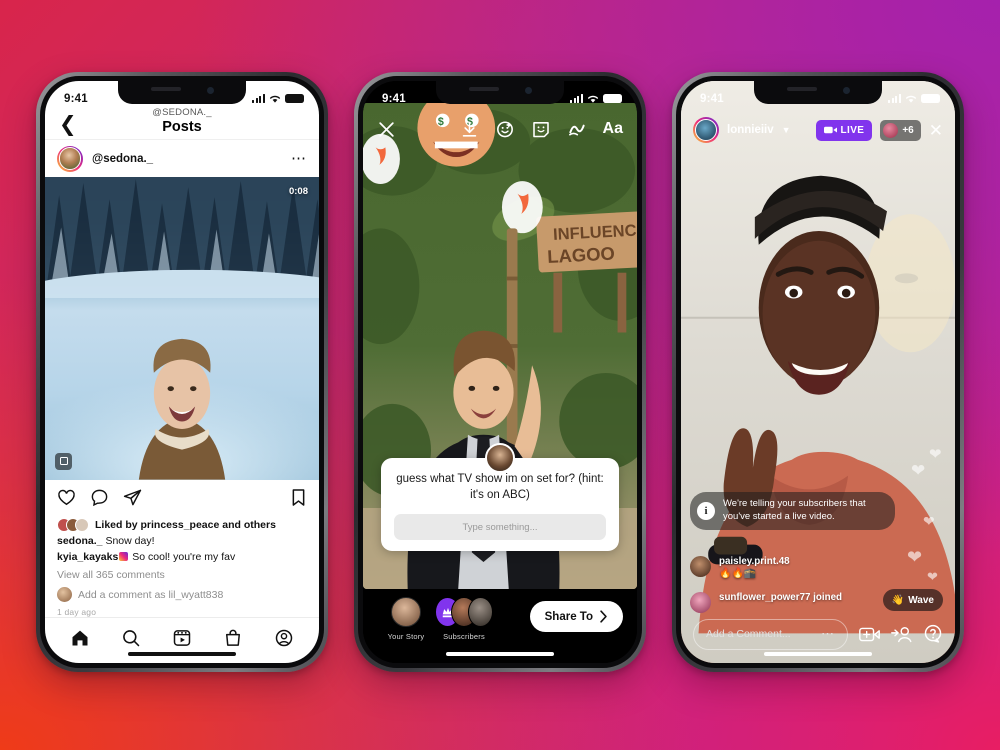 The image size is (1000, 750). I want to click on commenter-username: paisley.print.48, so click(754, 561).